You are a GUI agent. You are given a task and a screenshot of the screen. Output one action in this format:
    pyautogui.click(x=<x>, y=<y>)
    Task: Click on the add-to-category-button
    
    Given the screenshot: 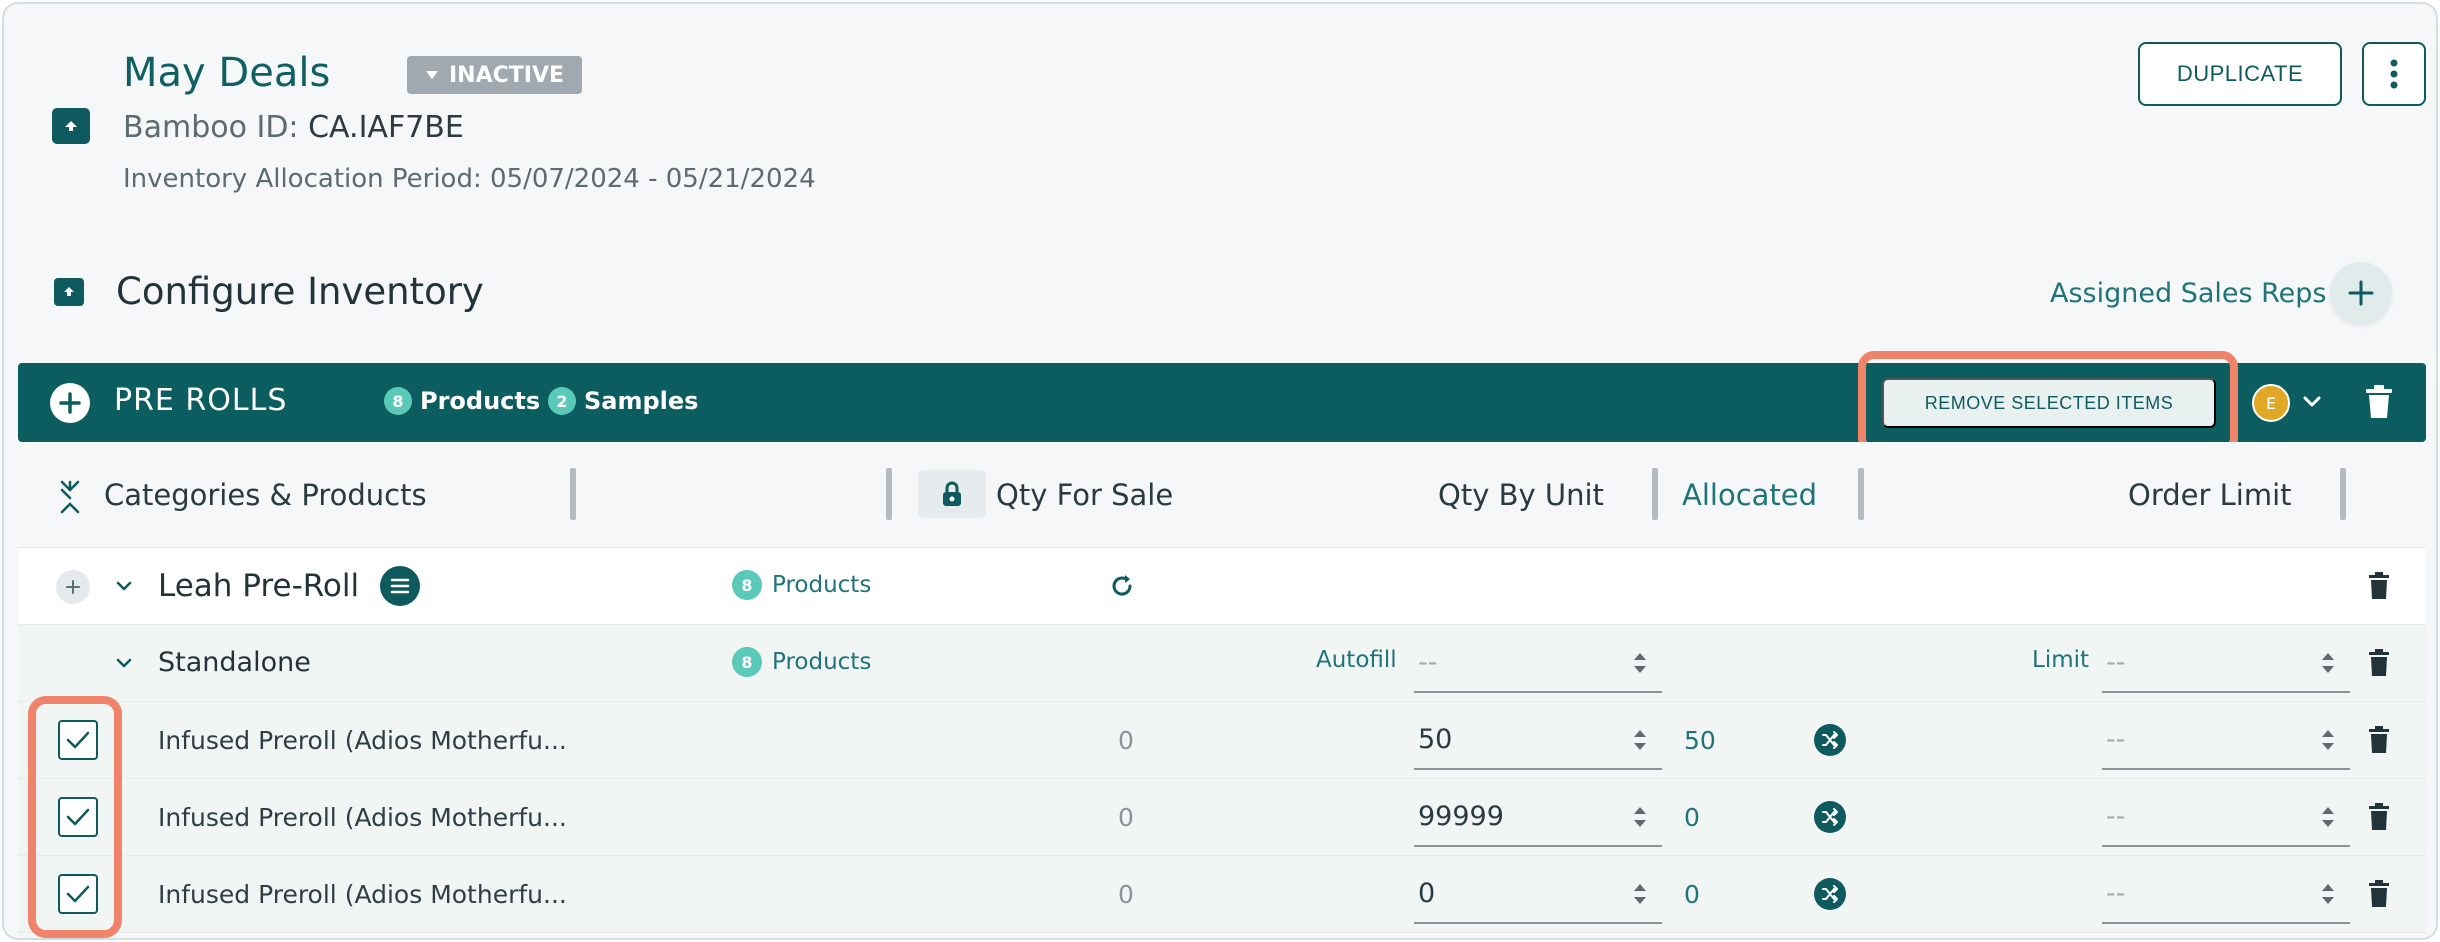 What is the action you would take?
    pyautogui.click(x=73, y=587)
    